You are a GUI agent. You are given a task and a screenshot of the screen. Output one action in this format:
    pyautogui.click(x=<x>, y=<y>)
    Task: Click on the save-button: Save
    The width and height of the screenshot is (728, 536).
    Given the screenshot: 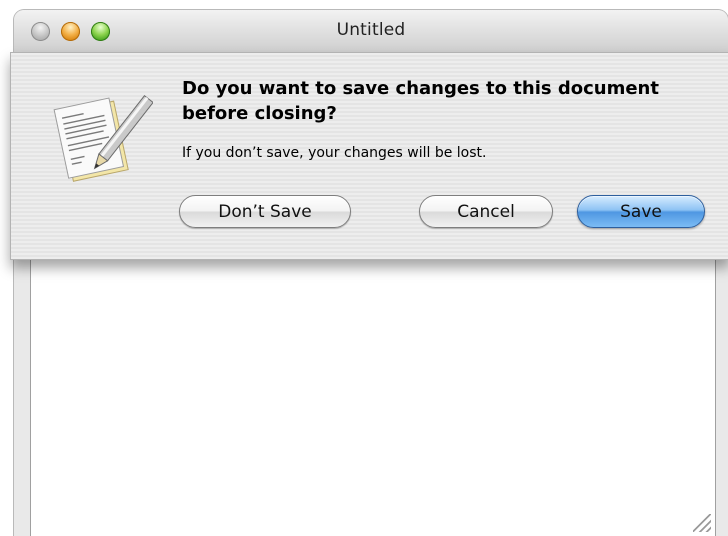 What is the action you would take?
    pyautogui.click(x=641, y=211)
    